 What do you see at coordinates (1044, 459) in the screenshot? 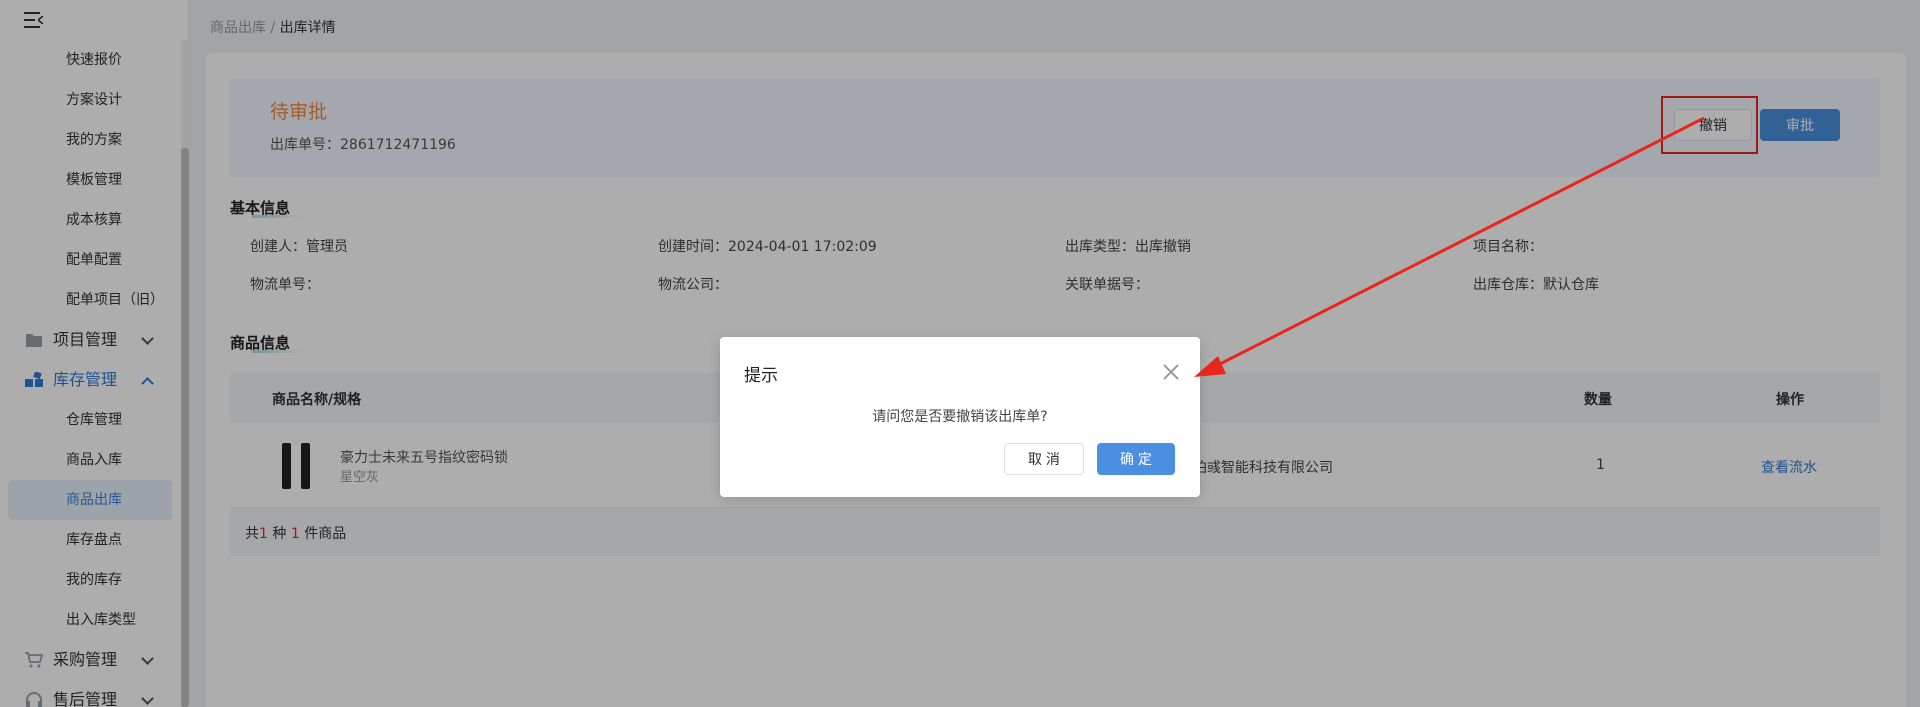
I see `cancel-button: 取 消` at bounding box center [1044, 459].